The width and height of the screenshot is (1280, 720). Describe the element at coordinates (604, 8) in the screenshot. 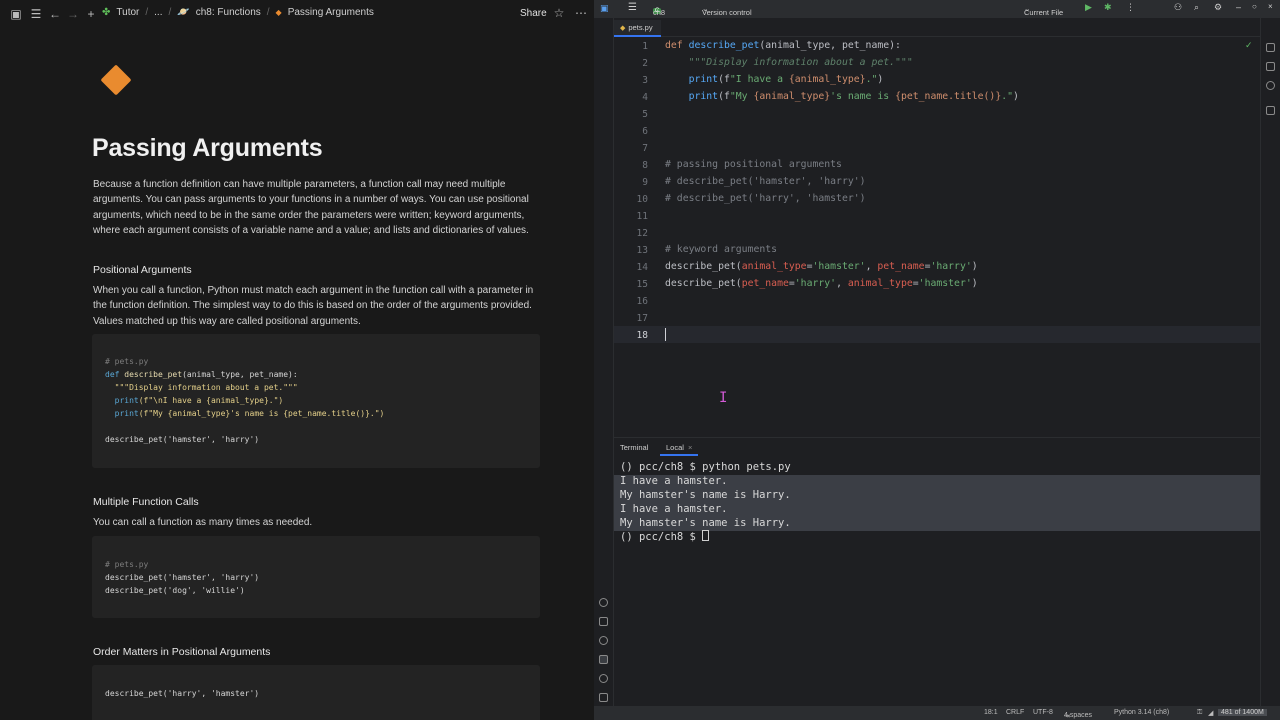

I see `ide-logo-icon: ▣` at that location.